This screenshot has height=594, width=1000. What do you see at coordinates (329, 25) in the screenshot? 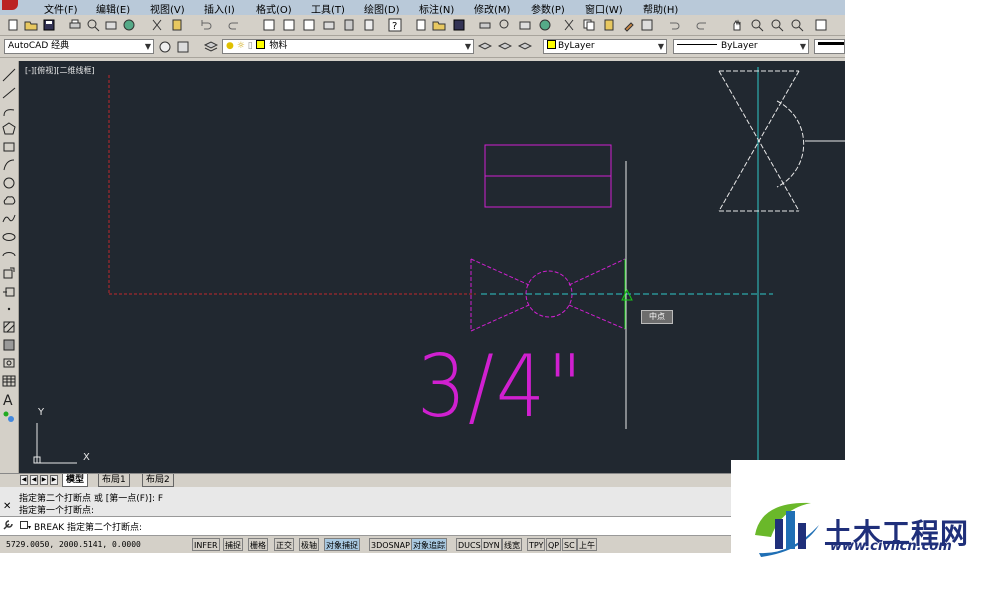
I see `design-center-icon` at bounding box center [329, 25].